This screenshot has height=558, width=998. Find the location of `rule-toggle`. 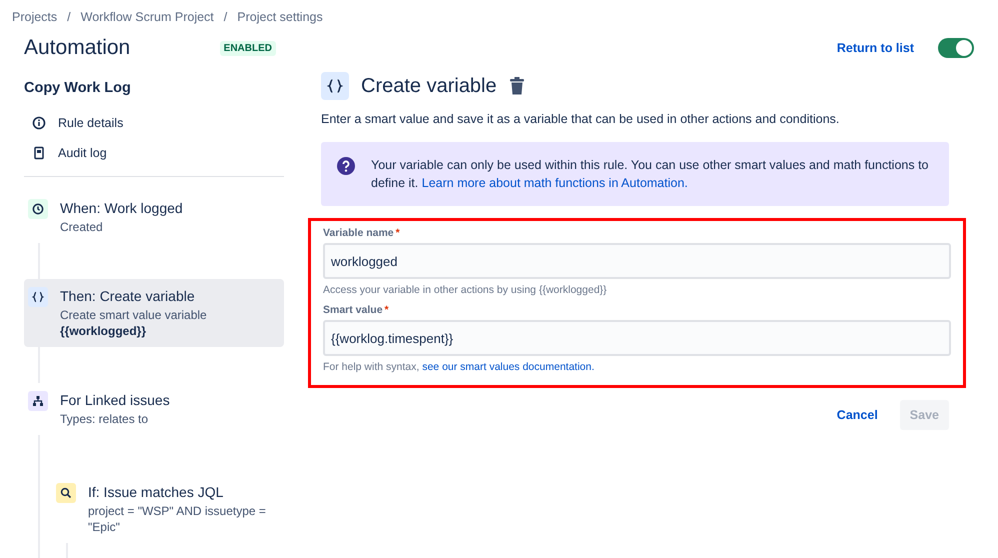

rule-toggle is located at coordinates (956, 48).